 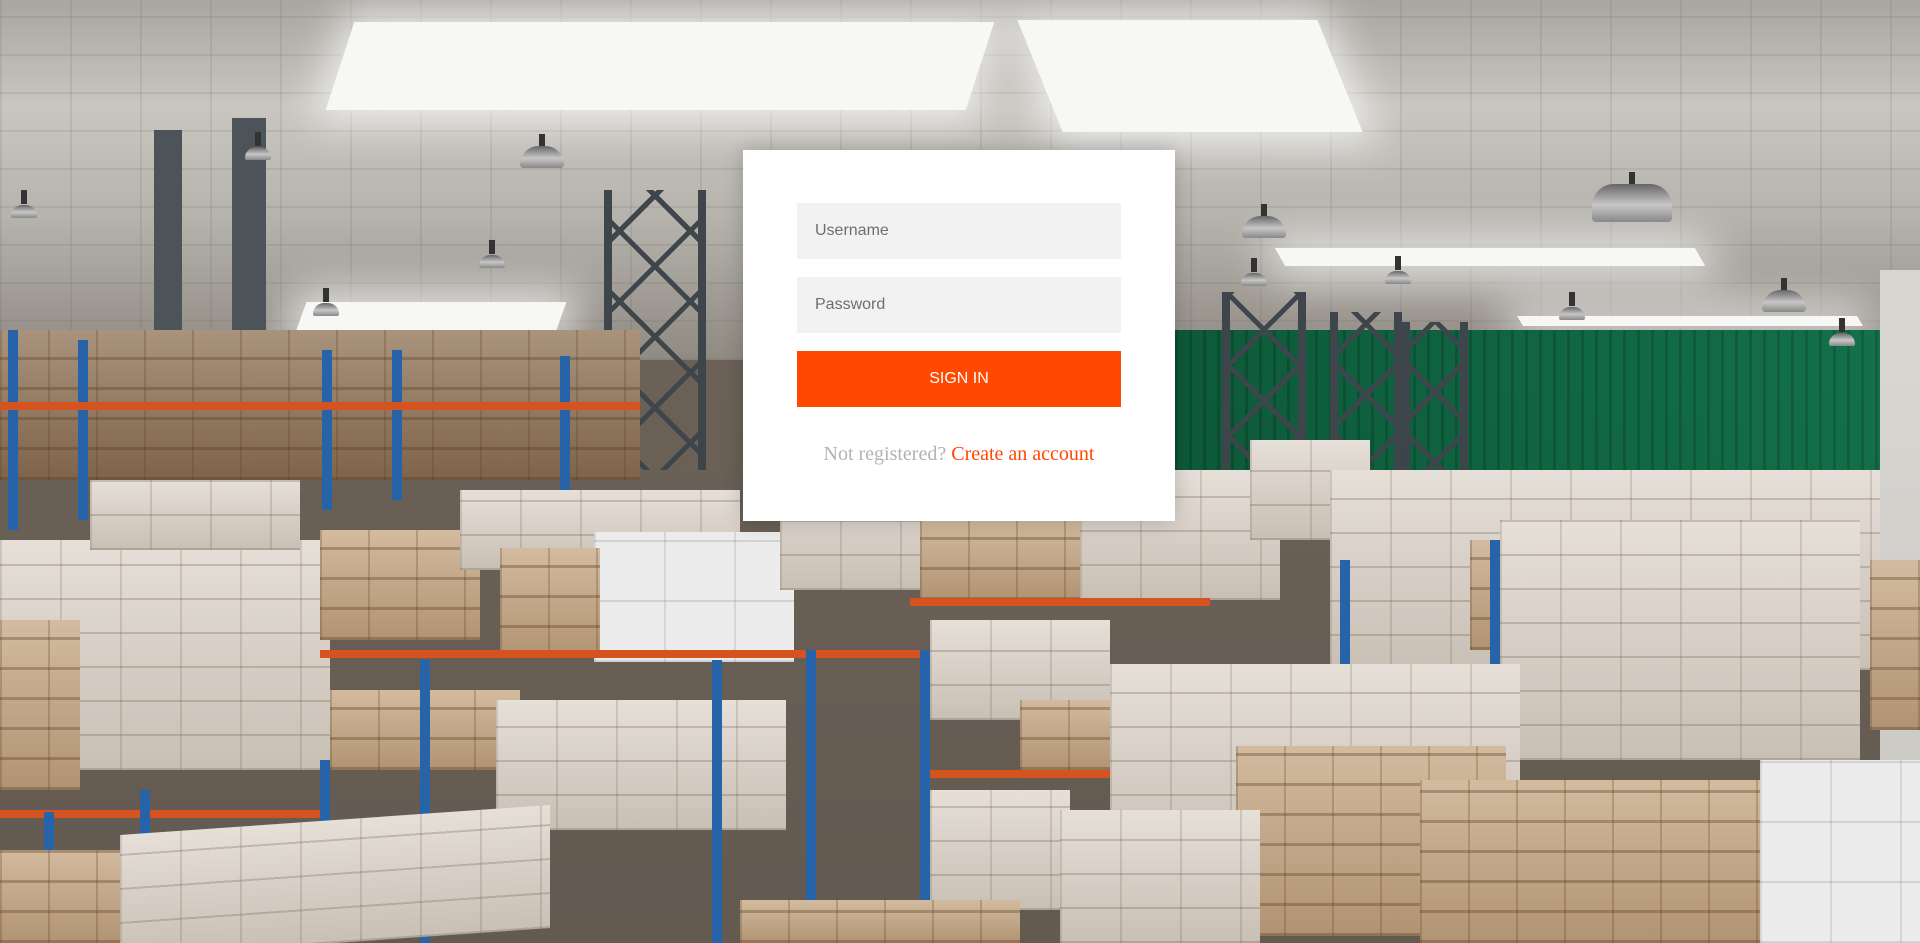 What do you see at coordinates (885, 454) in the screenshot?
I see `register-prompt: Not registered?` at bounding box center [885, 454].